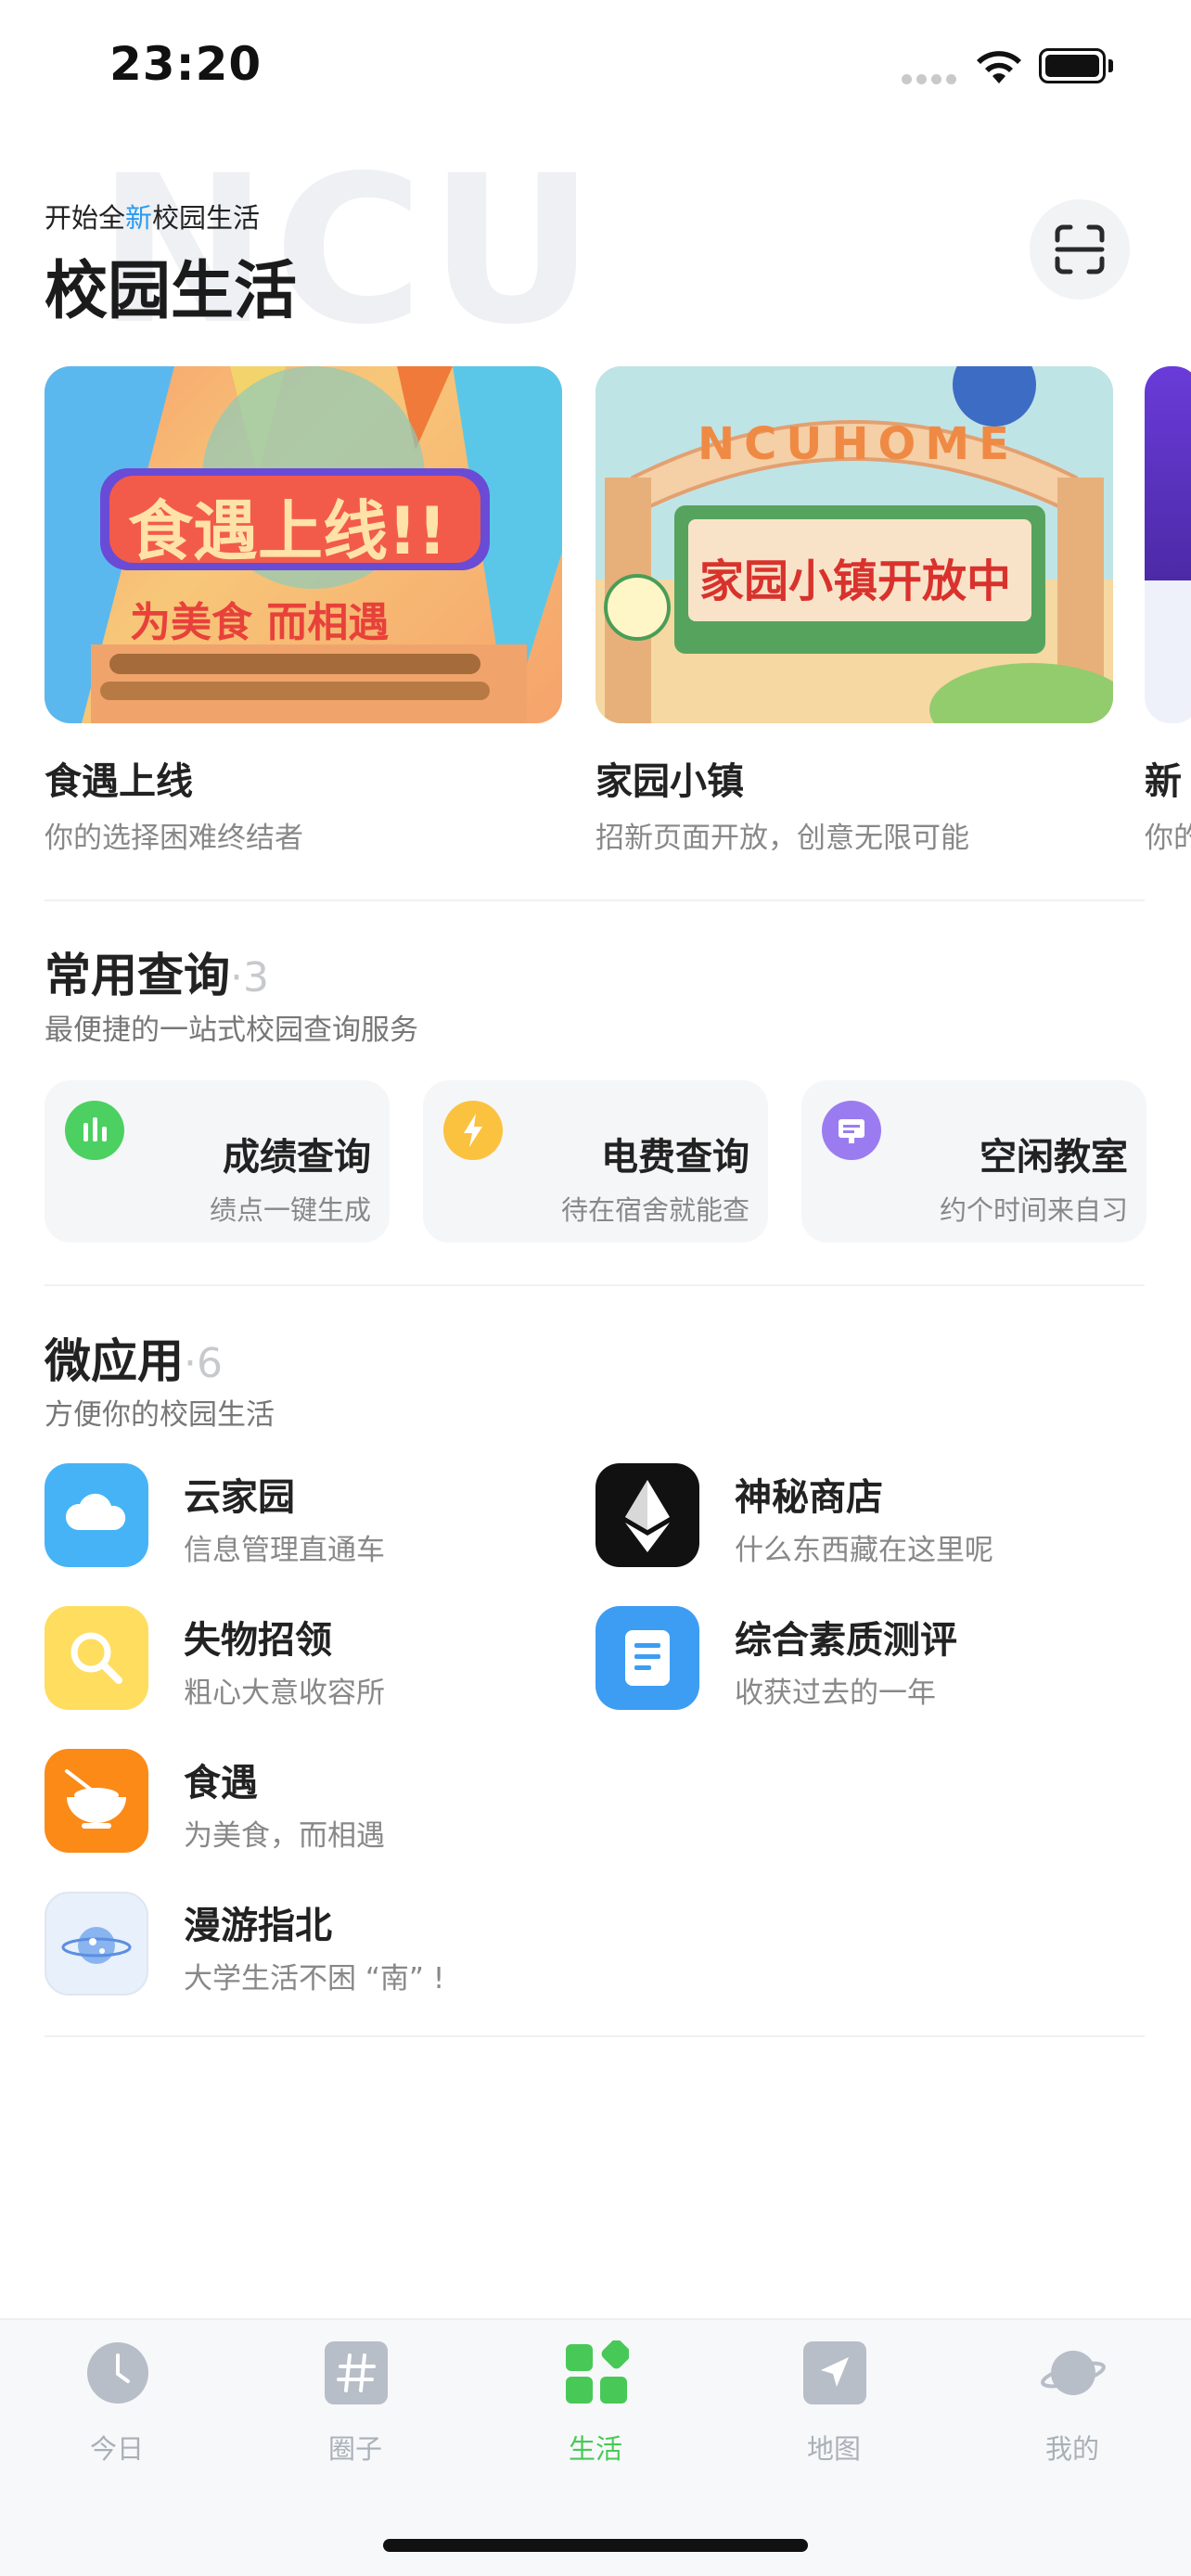  What do you see at coordinates (647, 1658) in the screenshot?
I see `document-icon` at bounding box center [647, 1658].